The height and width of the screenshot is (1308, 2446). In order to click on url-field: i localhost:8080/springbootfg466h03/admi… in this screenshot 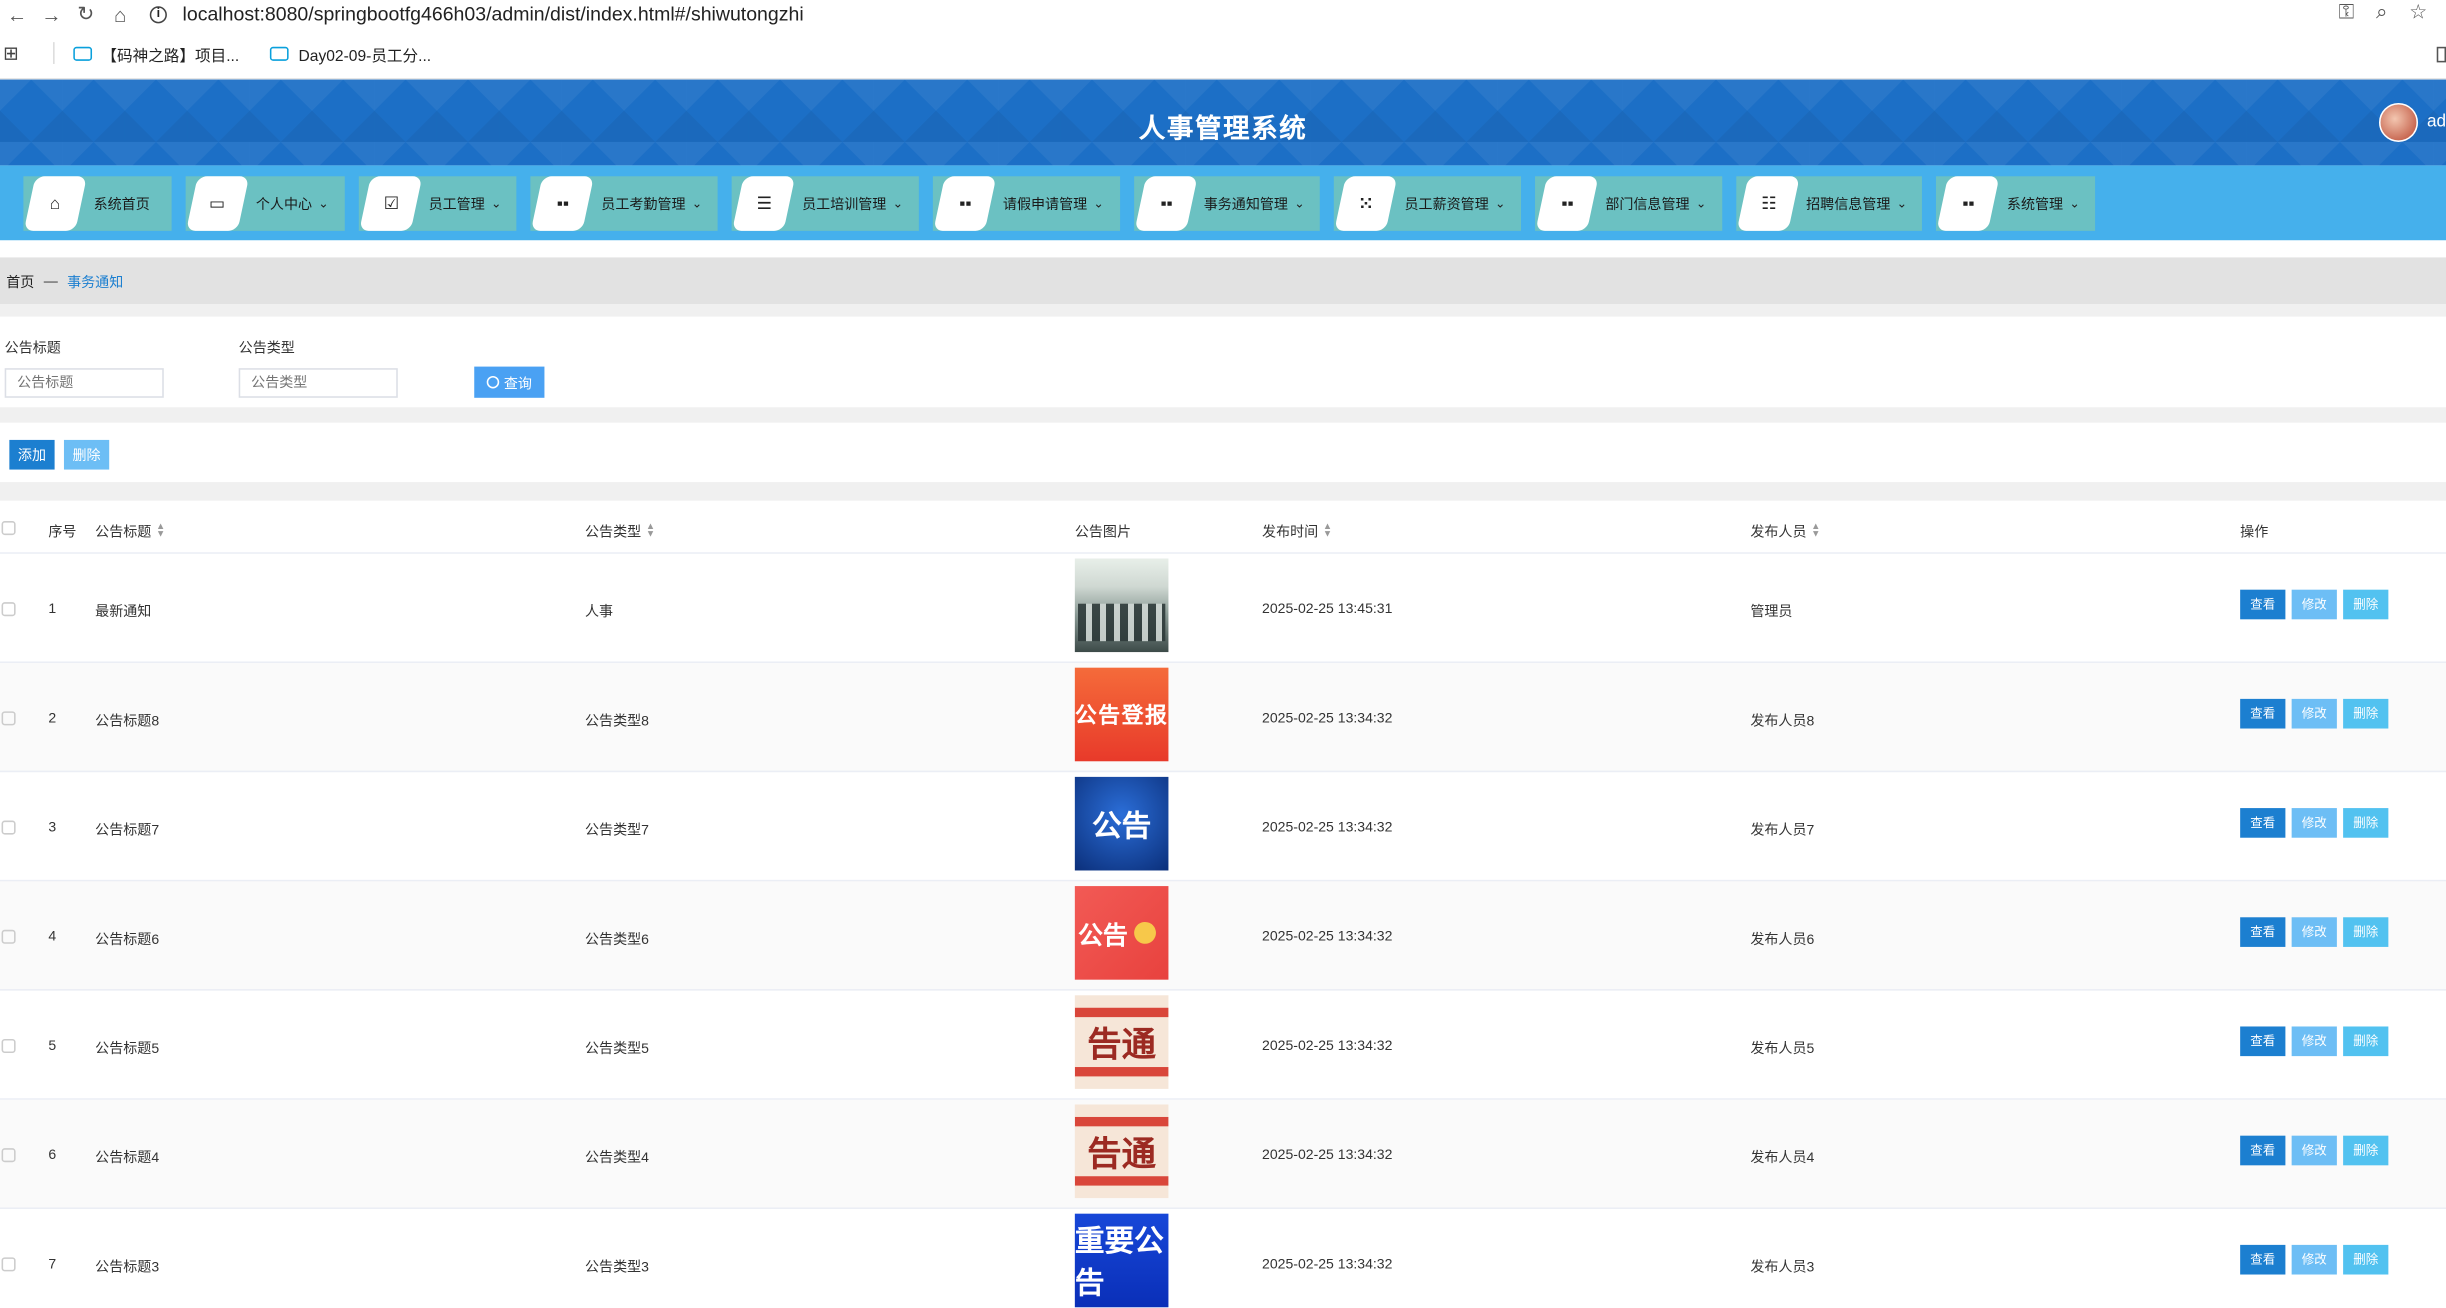, I will do `click(1297, 14)`.